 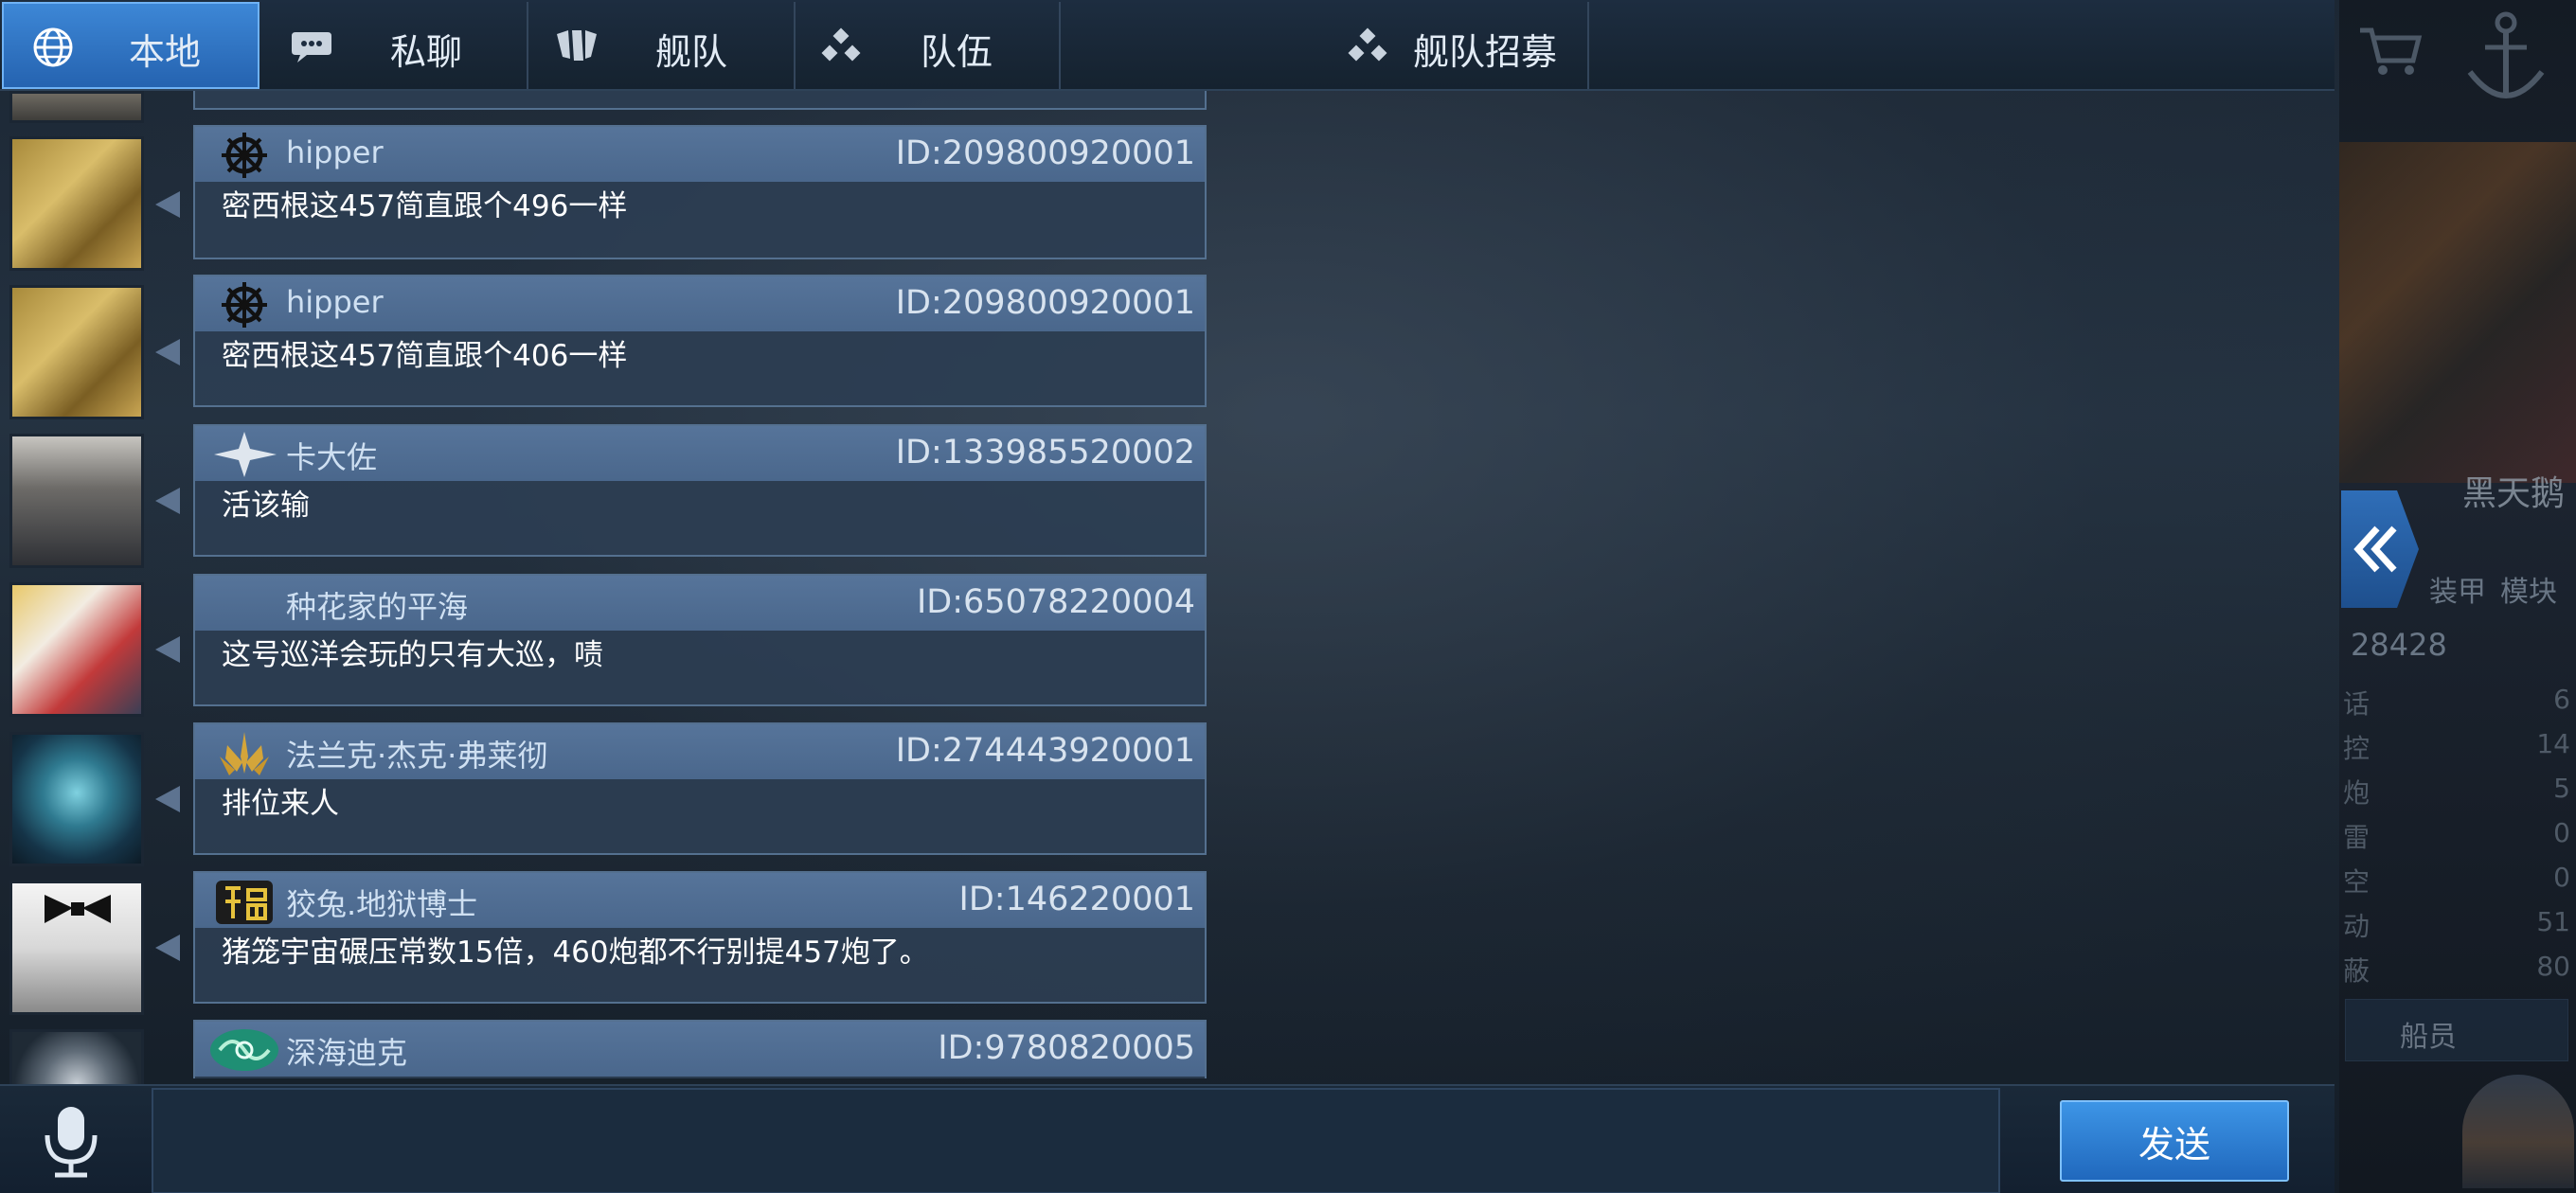 What do you see at coordinates (311, 47) in the screenshot?
I see `chat-bubble-icon` at bounding box center [311, 47].